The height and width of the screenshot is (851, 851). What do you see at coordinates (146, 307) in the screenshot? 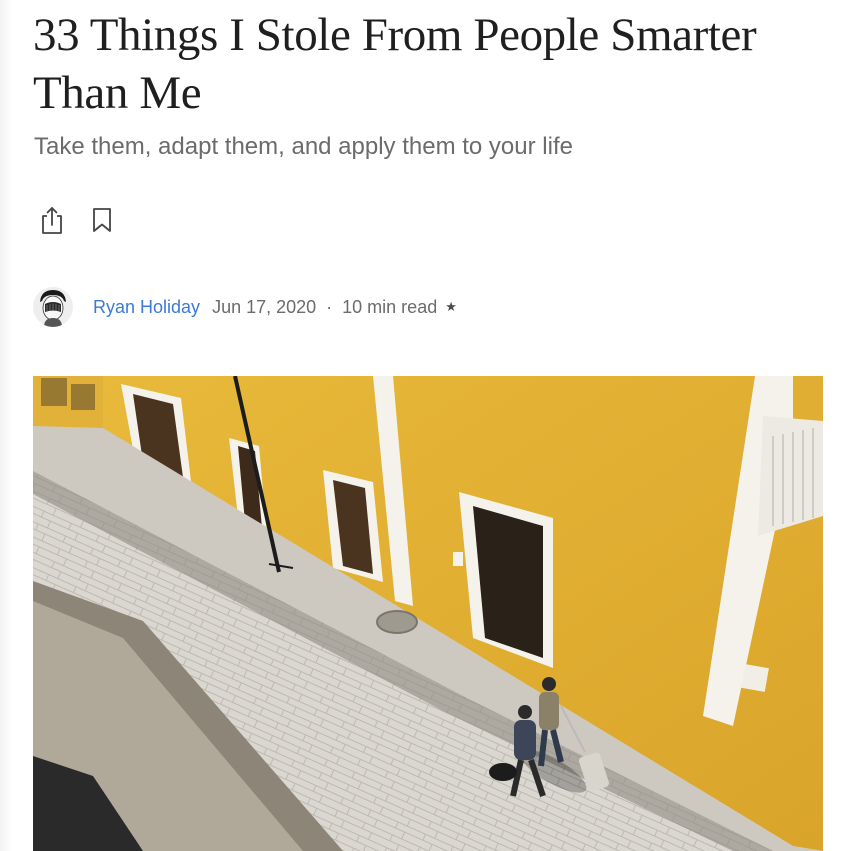
I see `author-name-link: Ryan Holiday` at bounding box center [146, 307].